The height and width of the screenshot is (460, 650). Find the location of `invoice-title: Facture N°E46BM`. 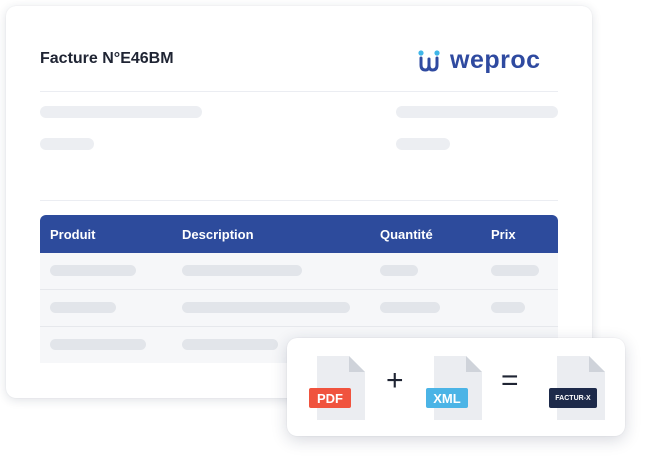

invoice-title: Facture N°E46BM is located at coordinates (107, 58).